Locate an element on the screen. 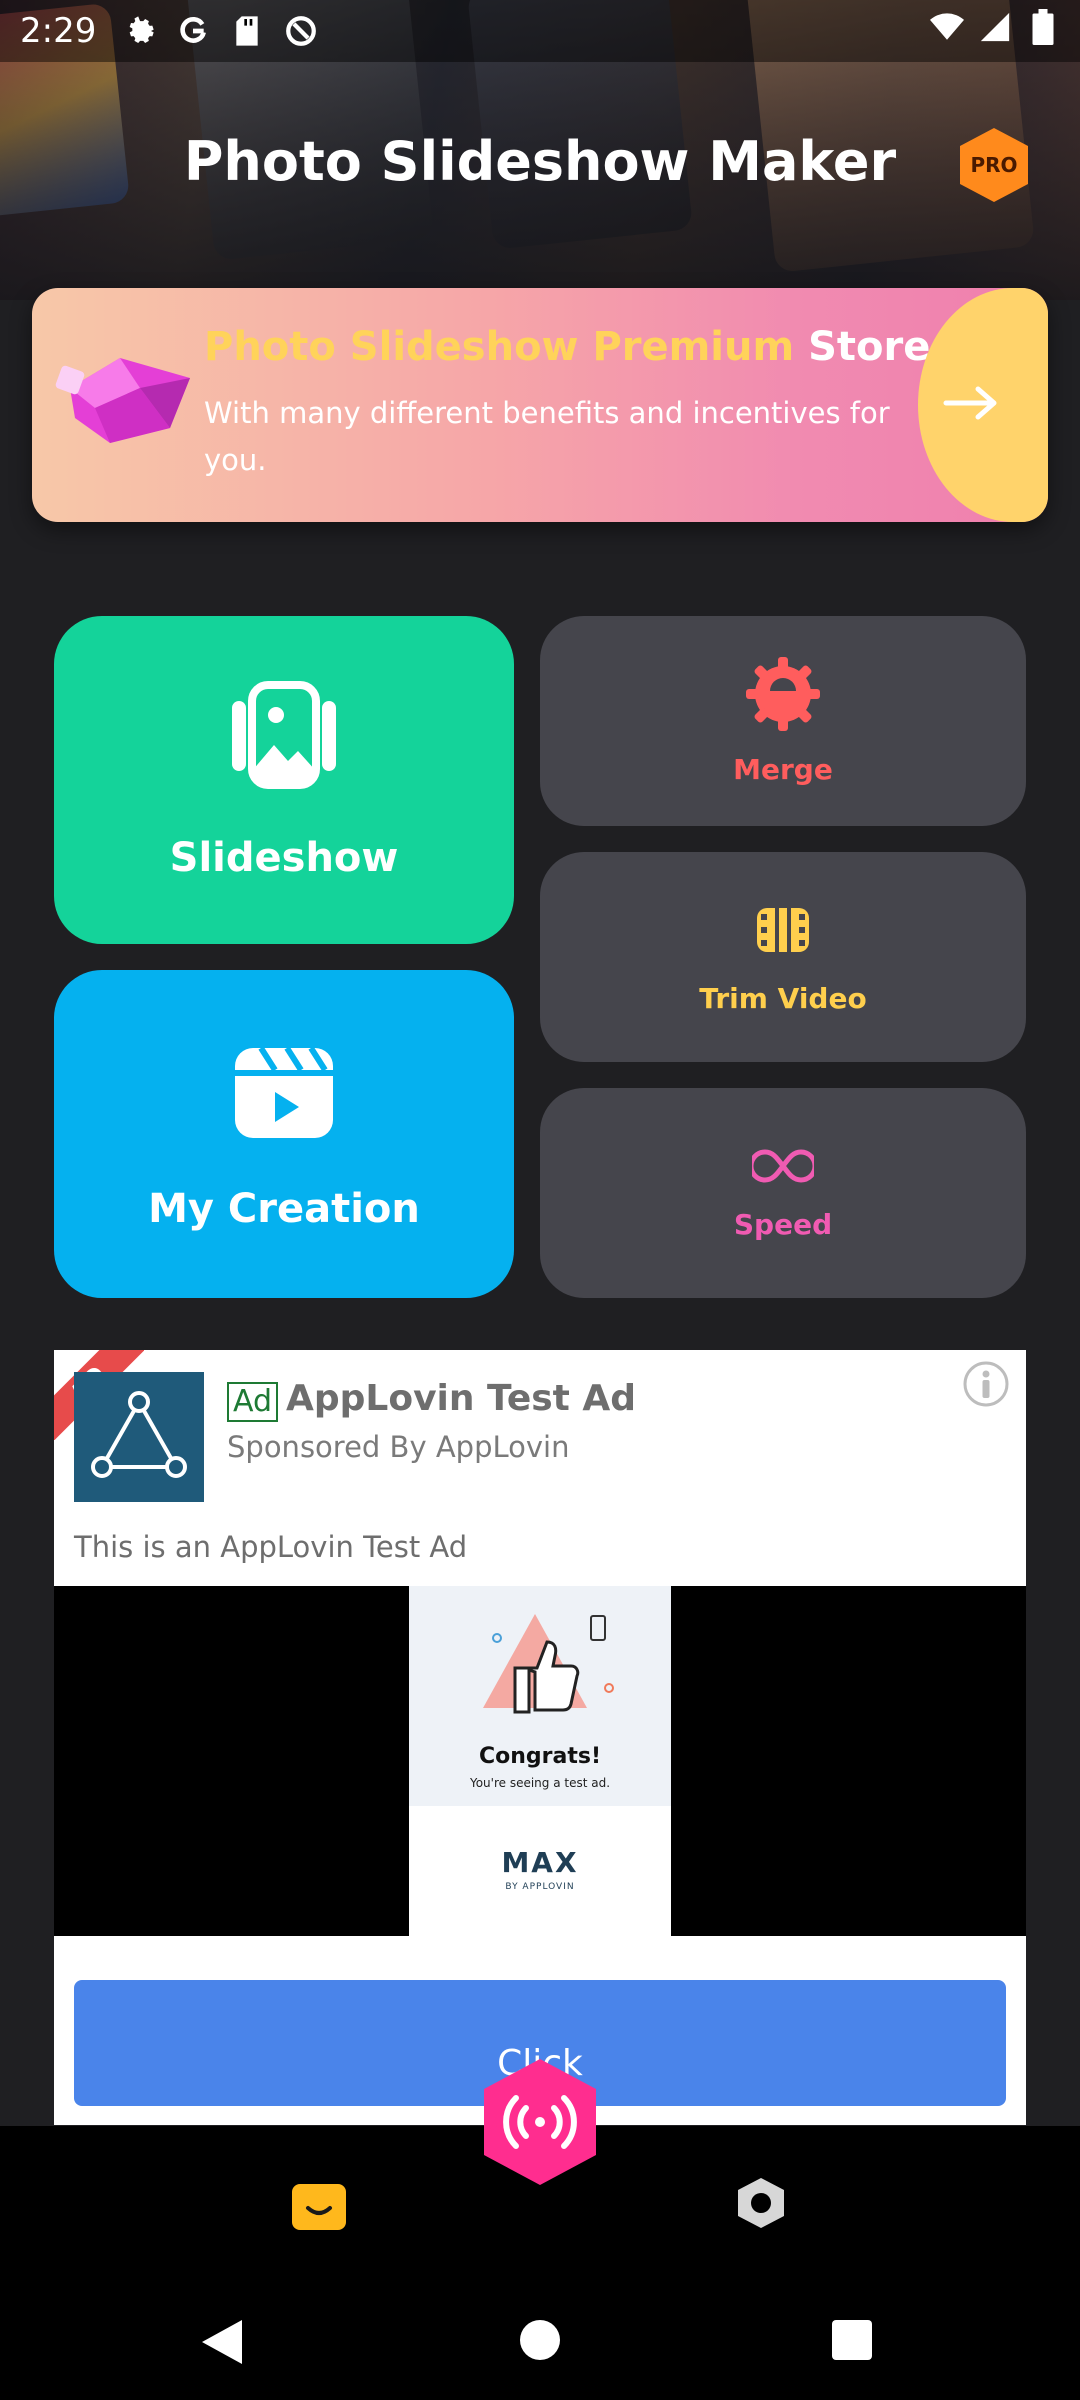 This screenshot has width=1080, height=2400. home-icon is located at coordinates (319, 2203).